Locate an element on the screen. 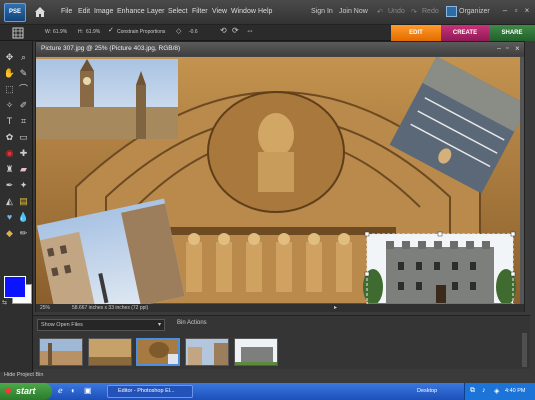 This screenshot has width=535, height=400. selection-brush-tool: ✐ is located at coordinates (23, 105).